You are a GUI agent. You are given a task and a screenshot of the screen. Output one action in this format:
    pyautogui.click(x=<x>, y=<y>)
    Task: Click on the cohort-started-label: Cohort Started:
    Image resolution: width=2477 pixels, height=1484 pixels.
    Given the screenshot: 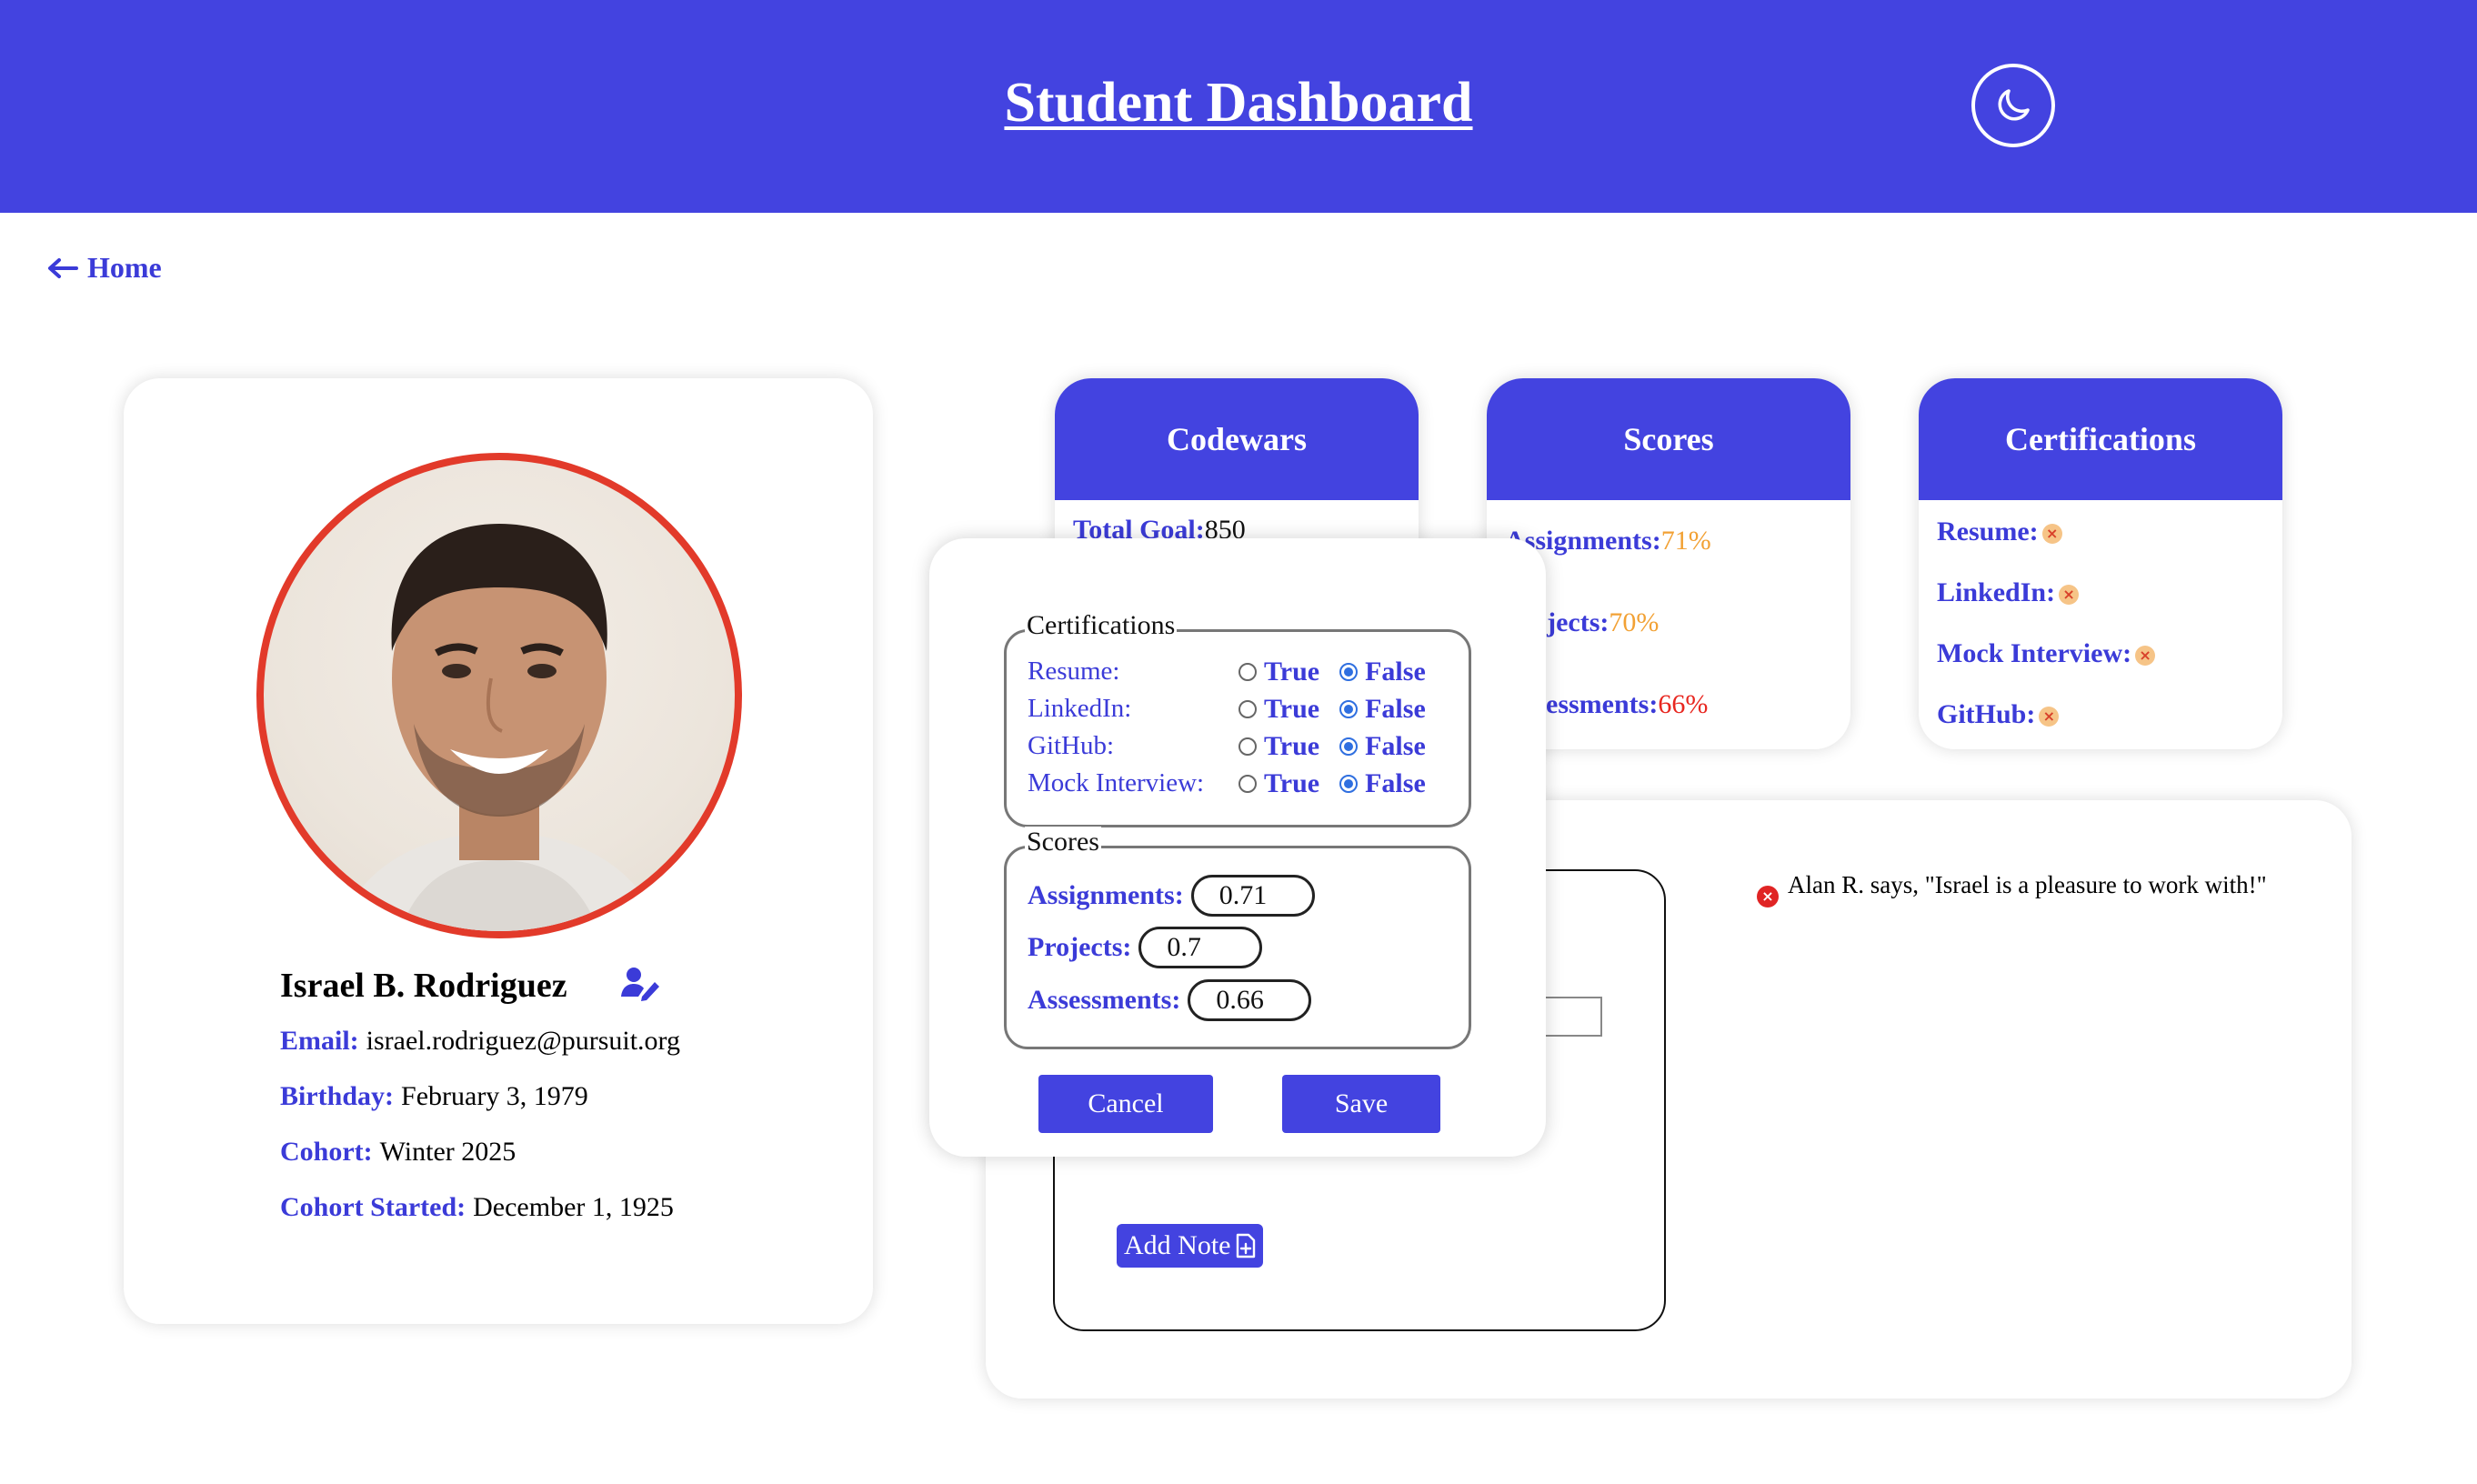 What is the action you would take?
    pyautogui.click(x=373, y=1207)
    